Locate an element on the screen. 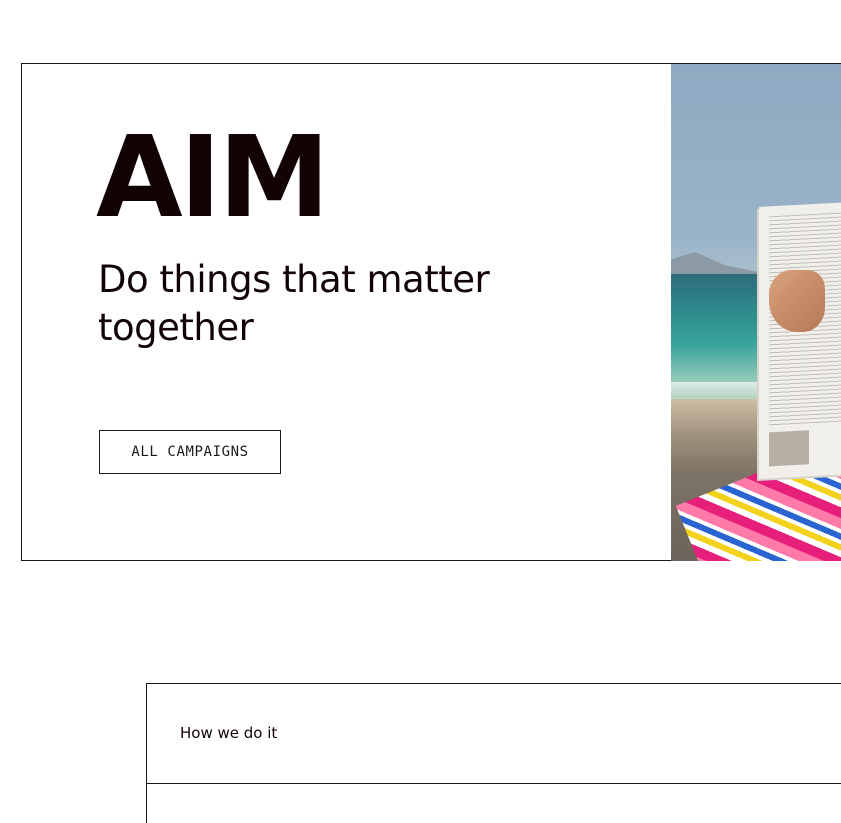  all-campaigns-button: ALL CAMPAIGNS is located at coordinates (190, 452).